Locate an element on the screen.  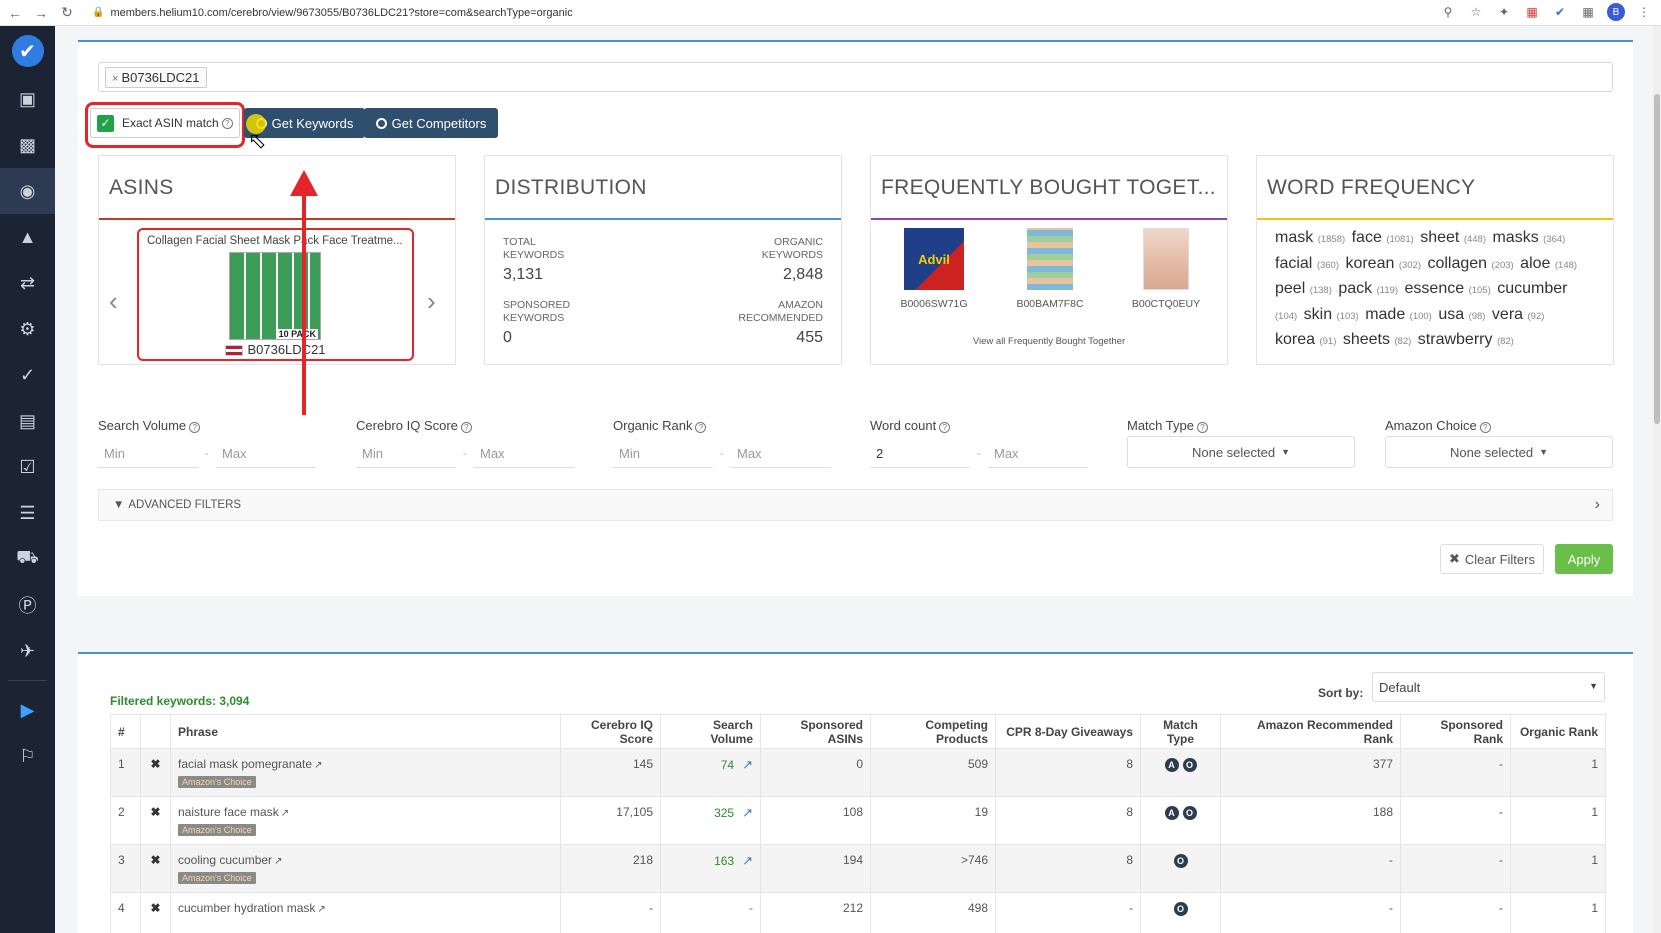
sync-icon: ⇄ is located at coordinates (27, 283).